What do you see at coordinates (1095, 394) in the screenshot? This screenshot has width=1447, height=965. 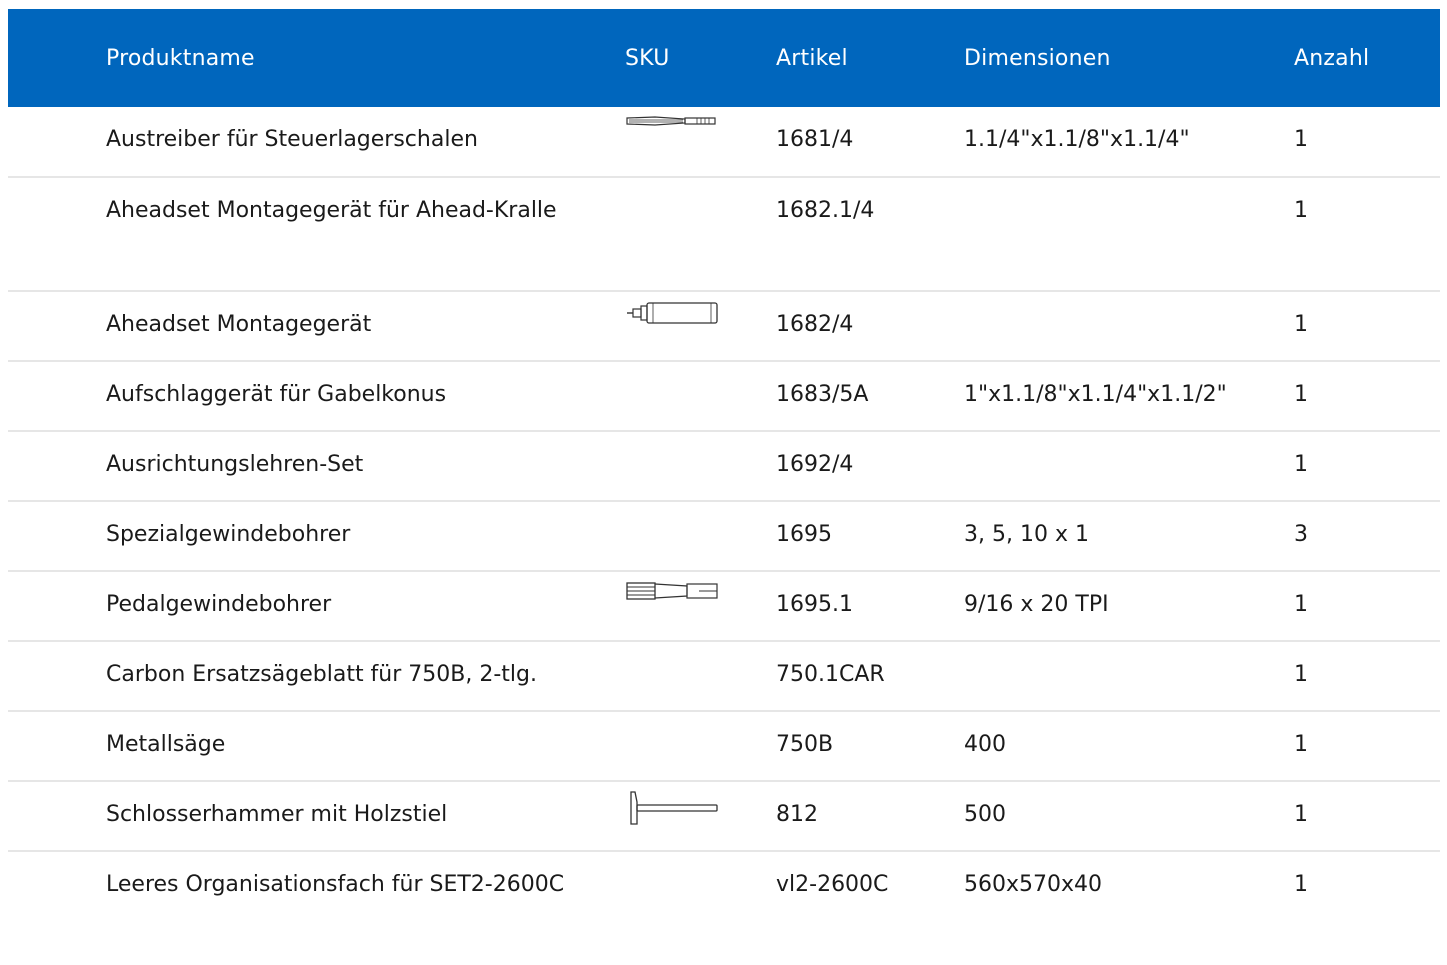 I see `dimensionen-cell: 1"x1.1/8"x1.1/4"x1.1/2"` at bounding box center [1095, 394].